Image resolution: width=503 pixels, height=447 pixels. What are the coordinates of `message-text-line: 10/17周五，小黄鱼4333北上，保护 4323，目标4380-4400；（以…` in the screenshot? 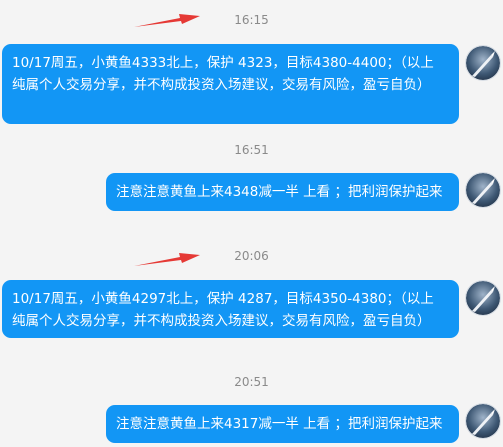 It's located at (223, 63).